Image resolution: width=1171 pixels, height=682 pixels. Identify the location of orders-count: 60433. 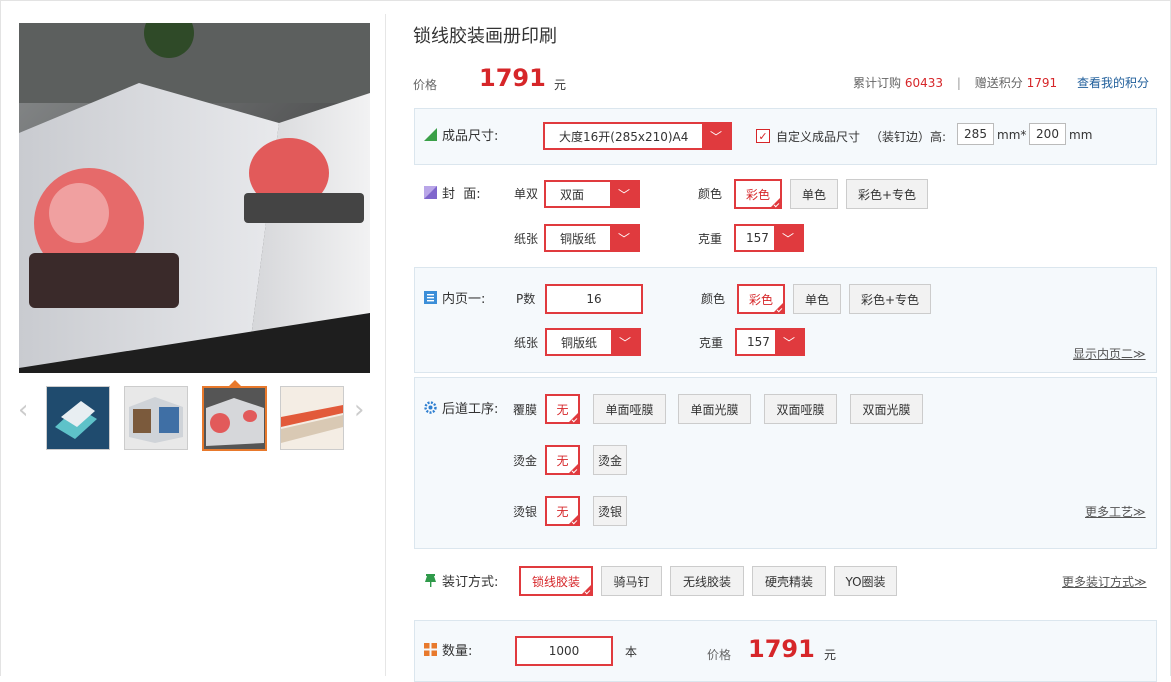
(924, 83).